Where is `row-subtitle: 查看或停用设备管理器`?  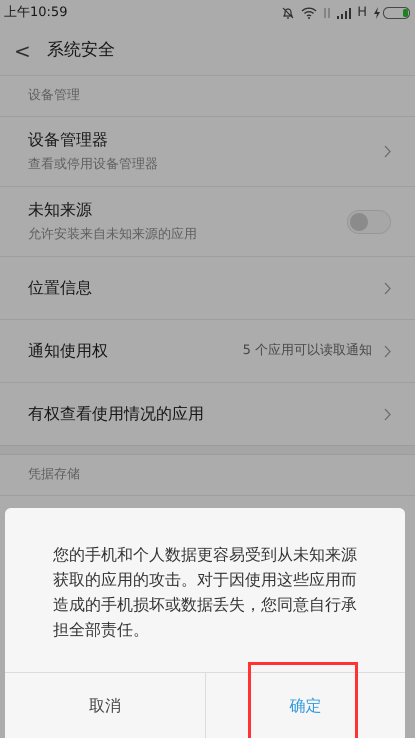 row-subtitle: 查看或停用设备管理器 is located at coordinates (93, 165).